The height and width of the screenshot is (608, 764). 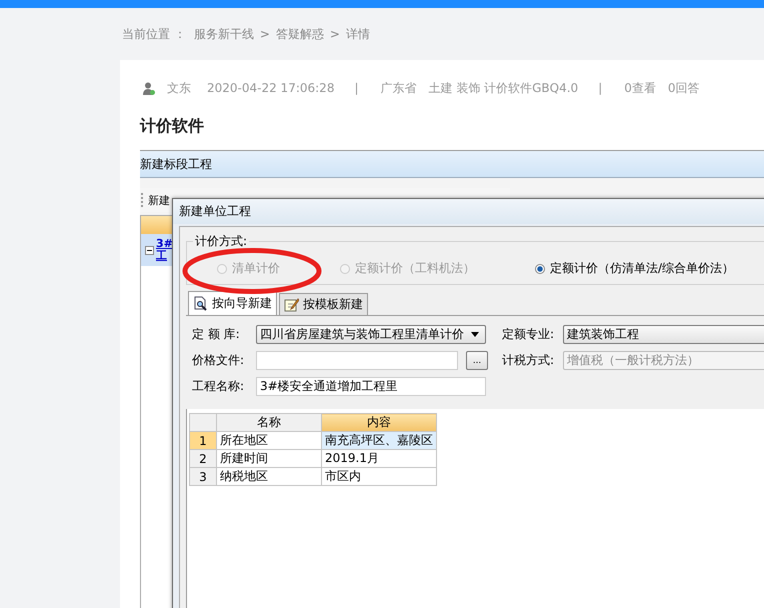 What do you see at coordinates (291, 304) in the screenshot?
I see `pencil-note-icon` at bounding box center [291, 304].